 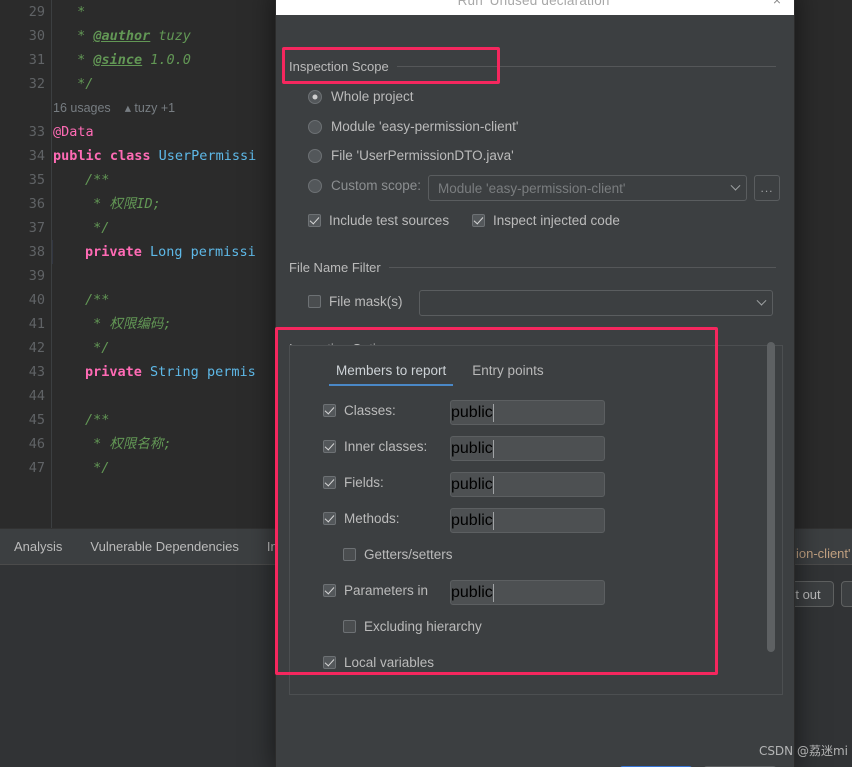 What do you see at coordinates (507, 374) in the screenshot?
I see `tab-entry-points: Entry points` at bounding box center [507, 374].